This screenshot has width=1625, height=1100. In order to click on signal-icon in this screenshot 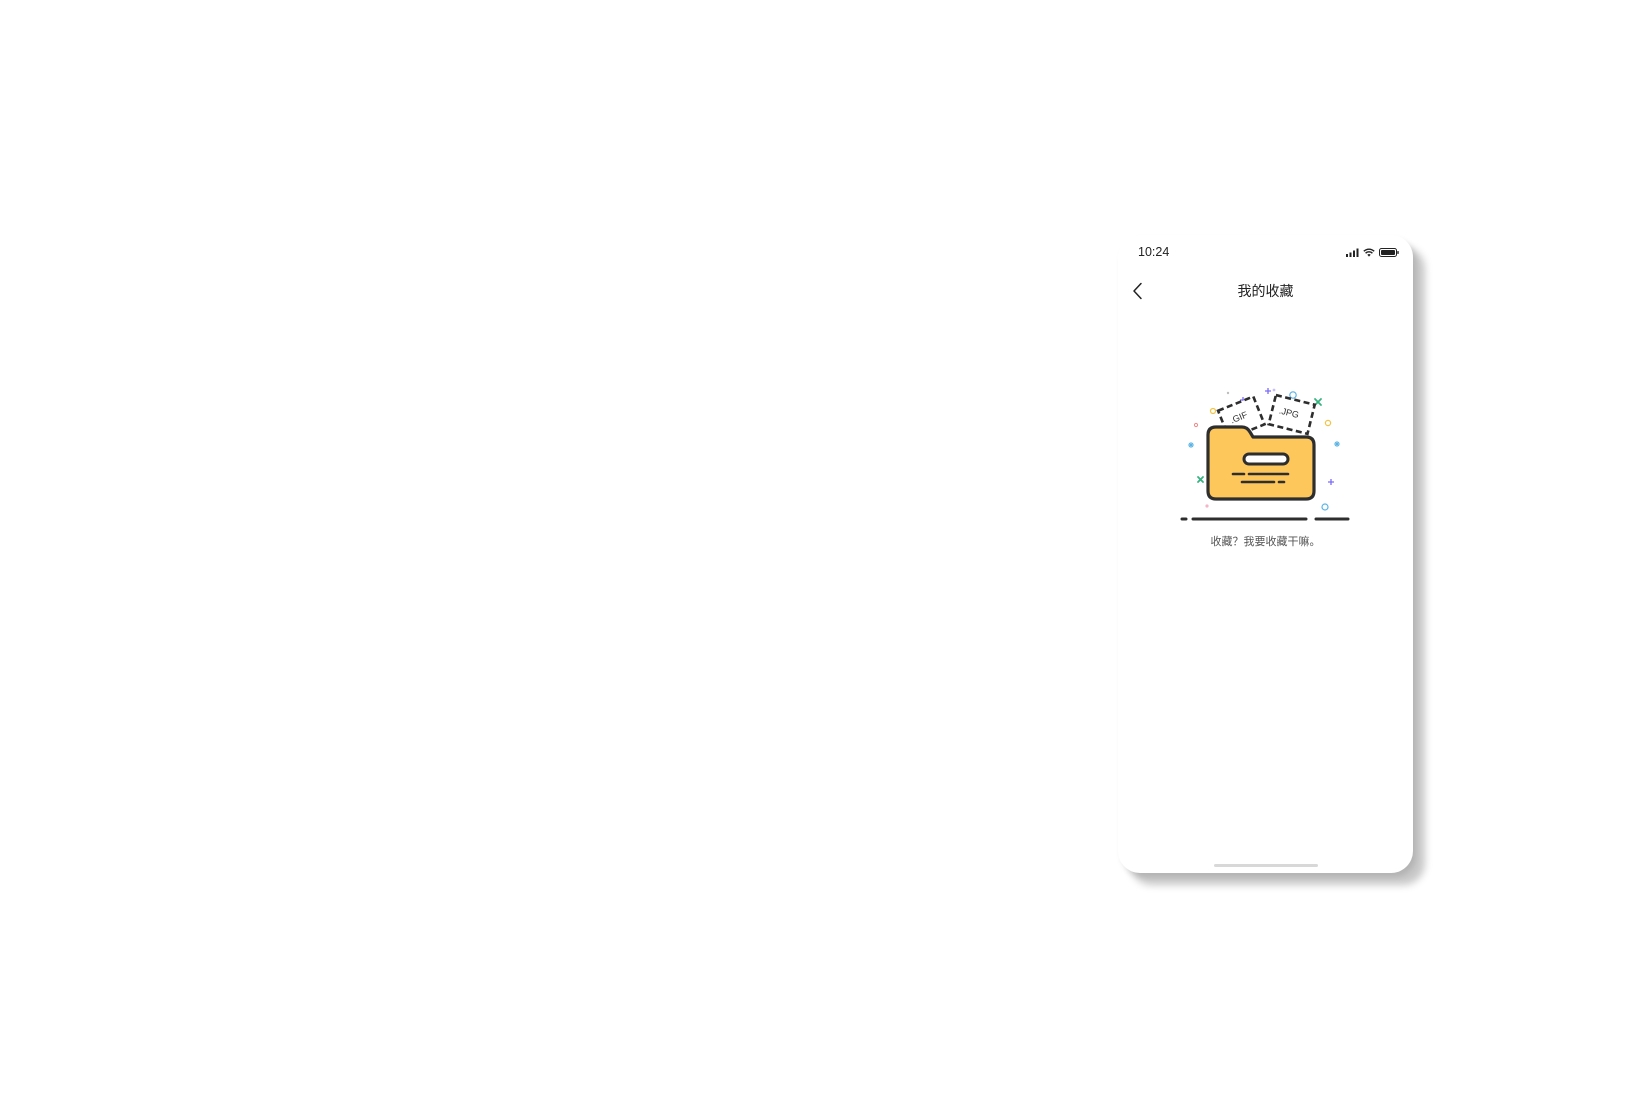, I will do `click(1352, 252)`.